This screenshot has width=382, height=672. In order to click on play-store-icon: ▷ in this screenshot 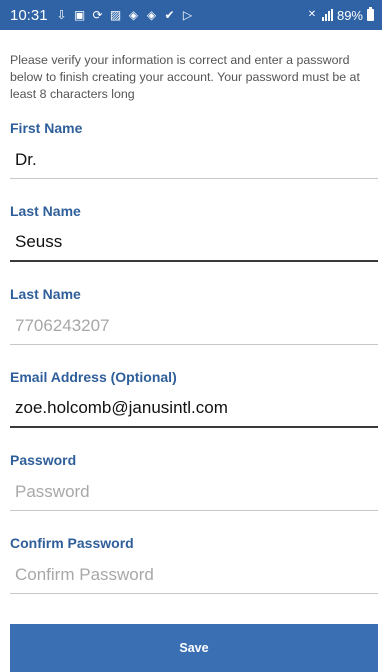, I will do `click(187, 15)`.